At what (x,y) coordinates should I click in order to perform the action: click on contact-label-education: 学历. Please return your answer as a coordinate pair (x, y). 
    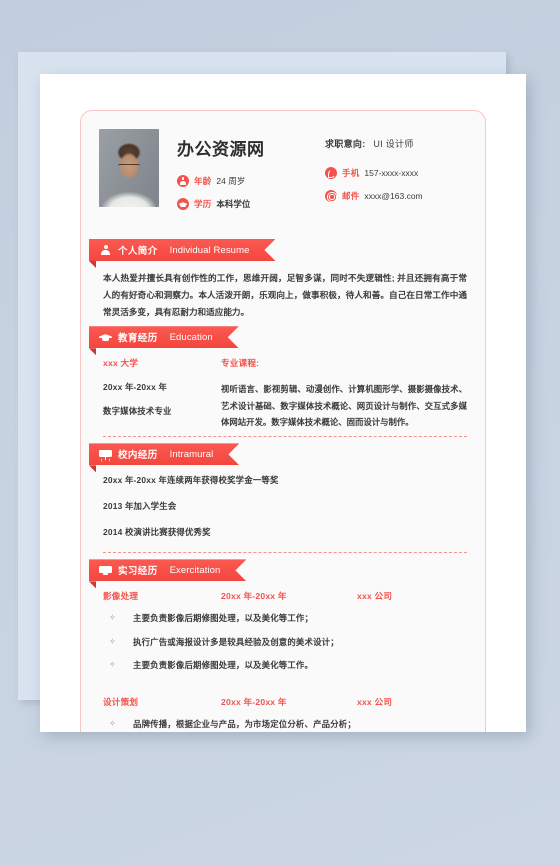
    Looking at the image, I should click on (203, 204).